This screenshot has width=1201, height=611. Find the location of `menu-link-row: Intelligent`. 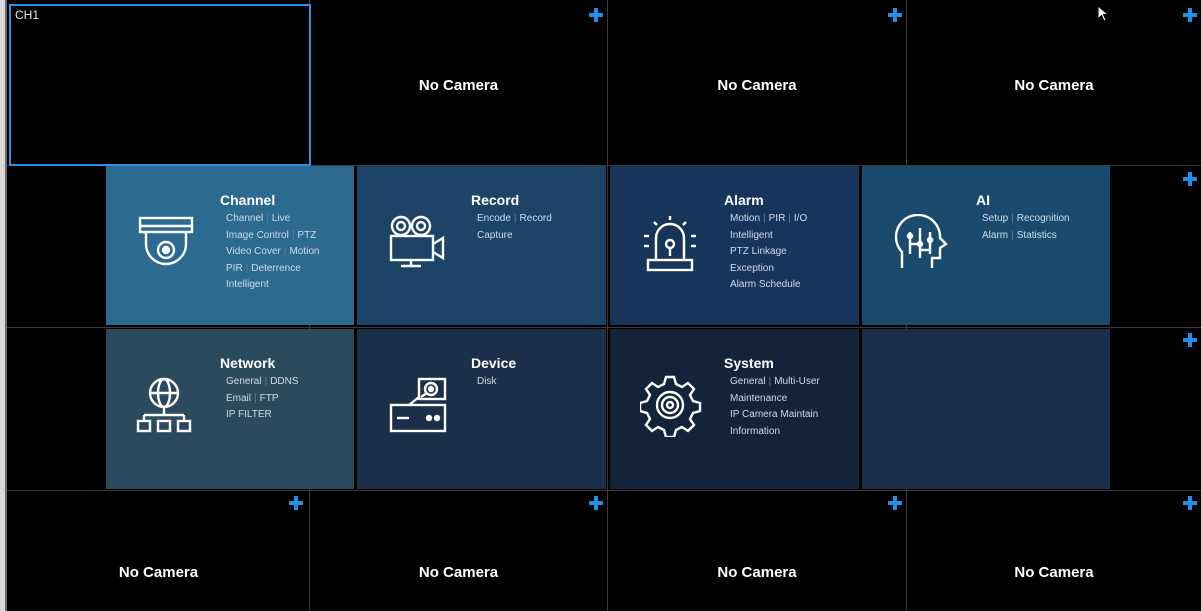

menu-link-row: Intelligent is located at coordinates (768, 236).